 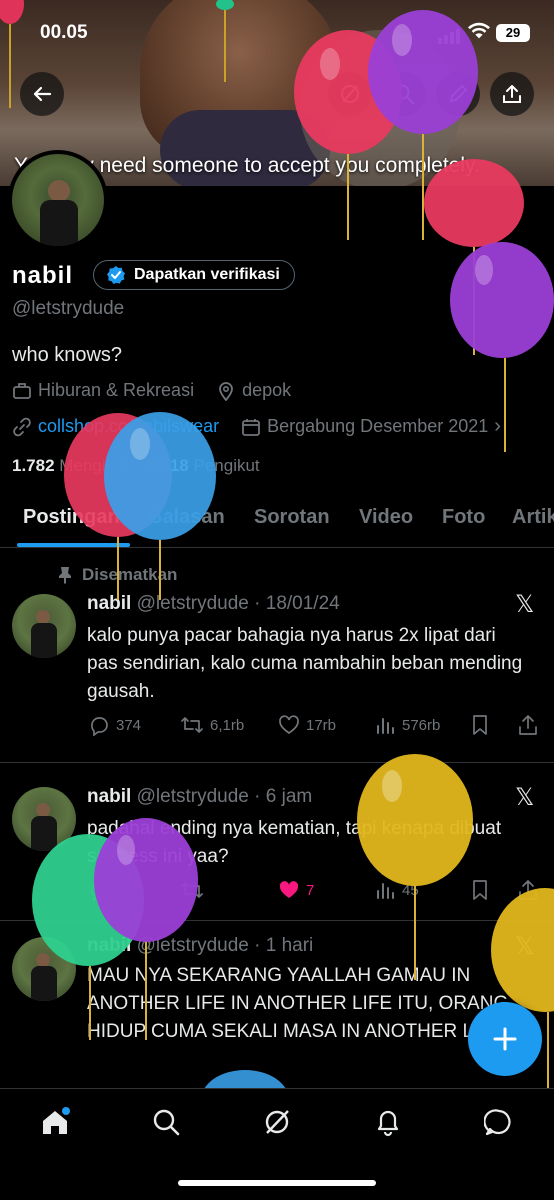 What do you see at coordinates (386, 517) in the screenshot?
I see `tab-video: Video` at bounding box center [386, 517].